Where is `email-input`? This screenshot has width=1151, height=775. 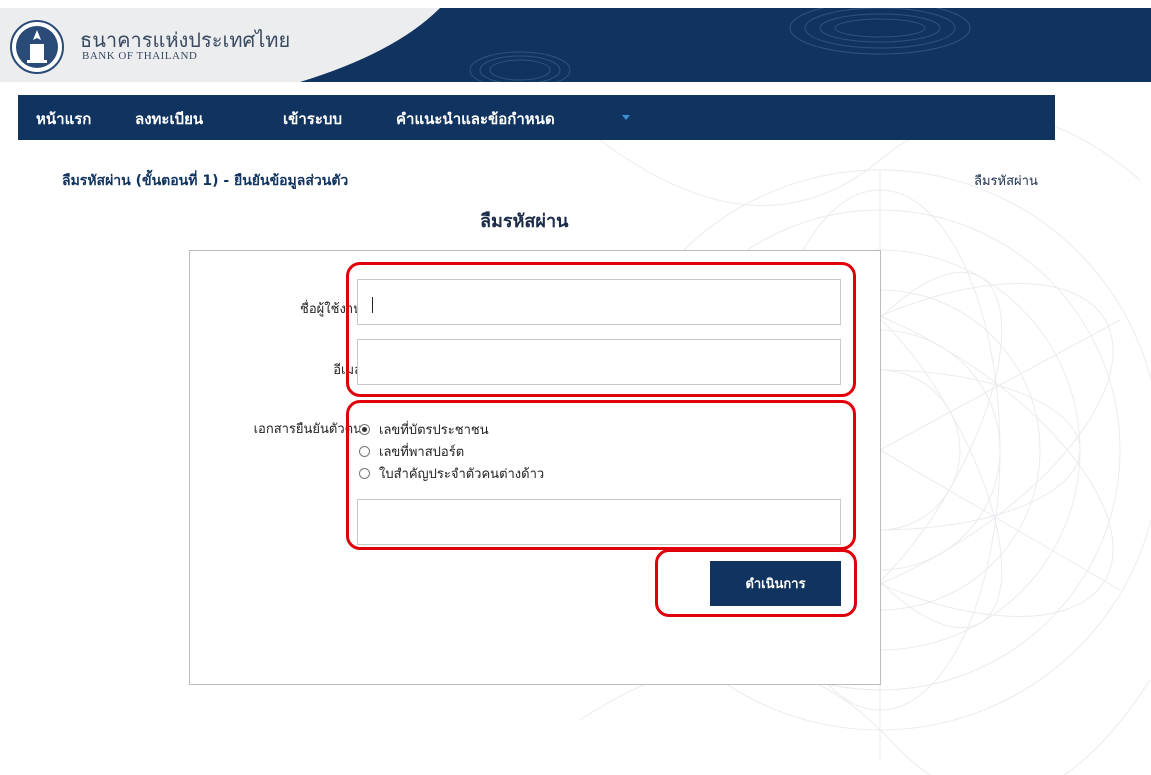 email-input is located at coordinates (599, 362).